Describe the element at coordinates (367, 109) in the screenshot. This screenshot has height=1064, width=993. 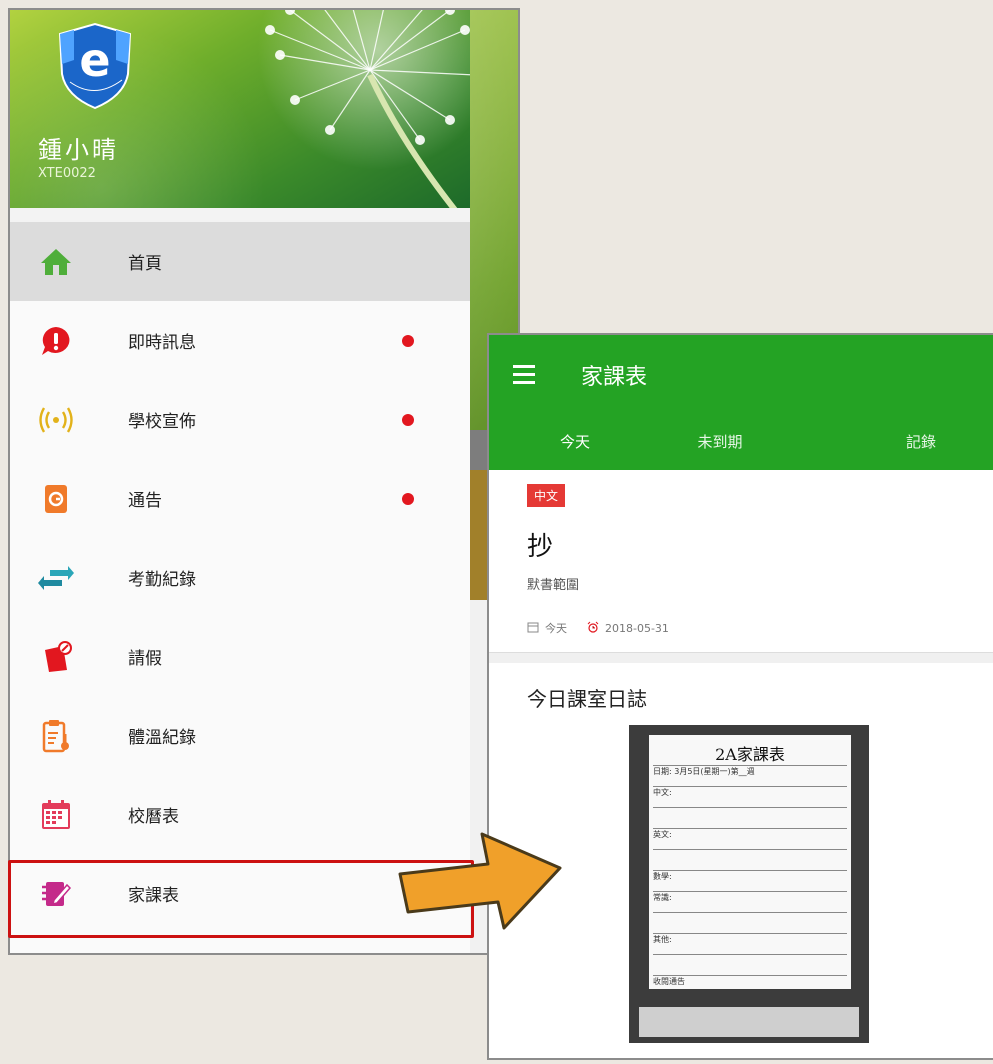
I see `dandelion-image` at that location.